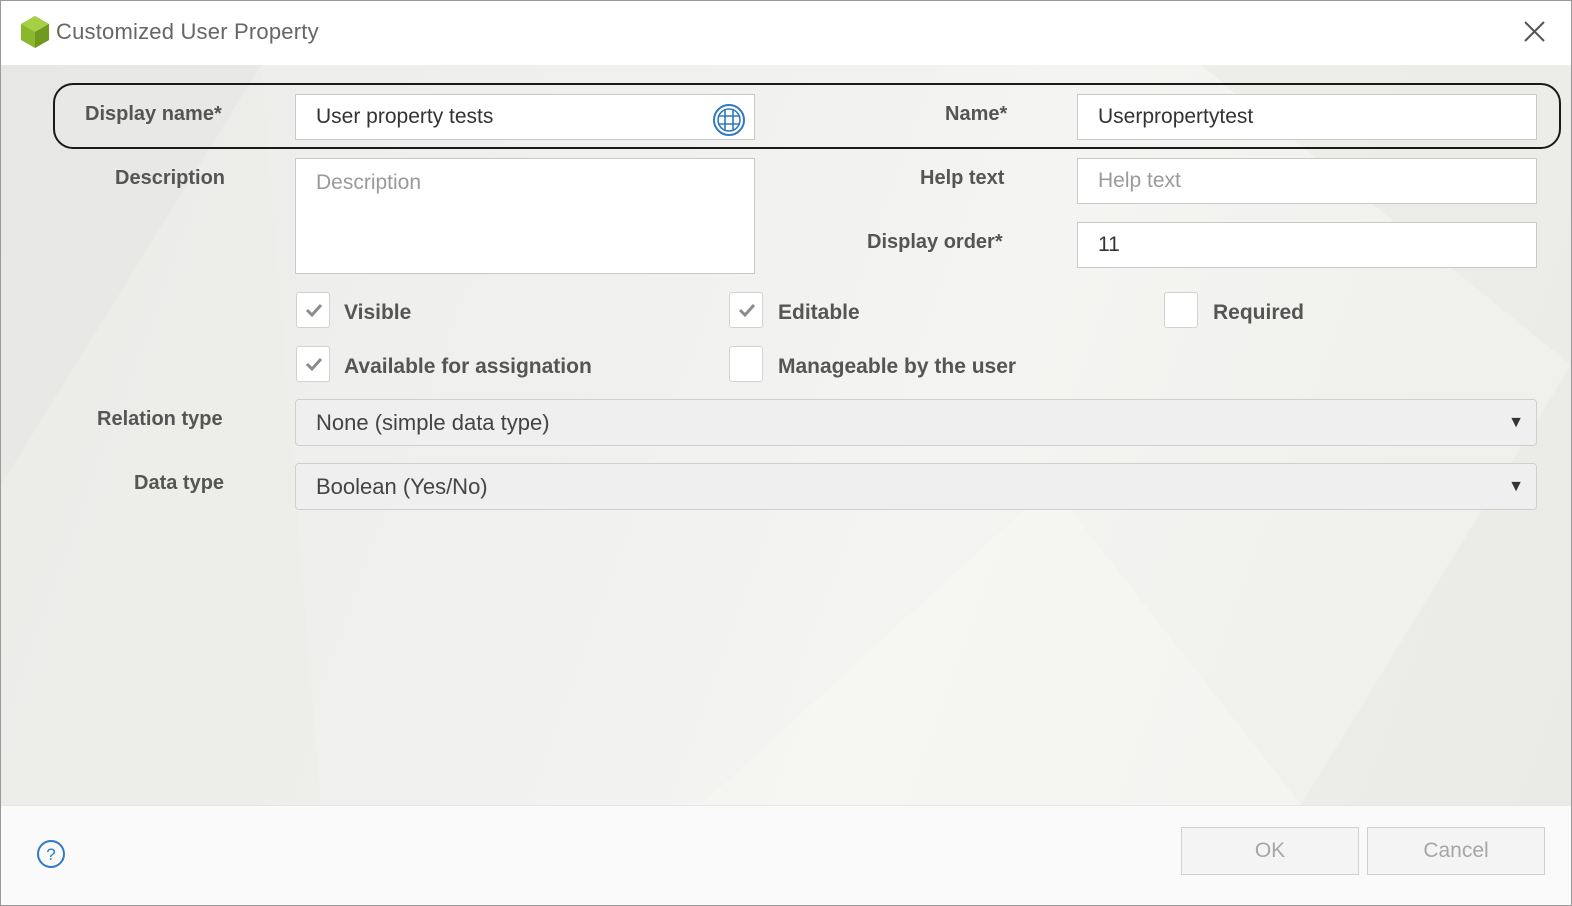 The width and height of the screenshot is (1572, 906). Describe the element at coordinates (786, 33) in the screenshot. I see `title-bar: Customized User Property` at that location.